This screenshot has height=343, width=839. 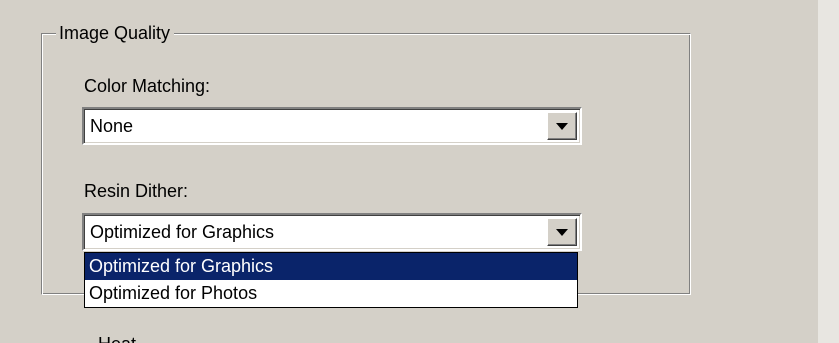 I want to click on resin-dither-combobox: Optimized for Graphics, so click(x=332, y=232).